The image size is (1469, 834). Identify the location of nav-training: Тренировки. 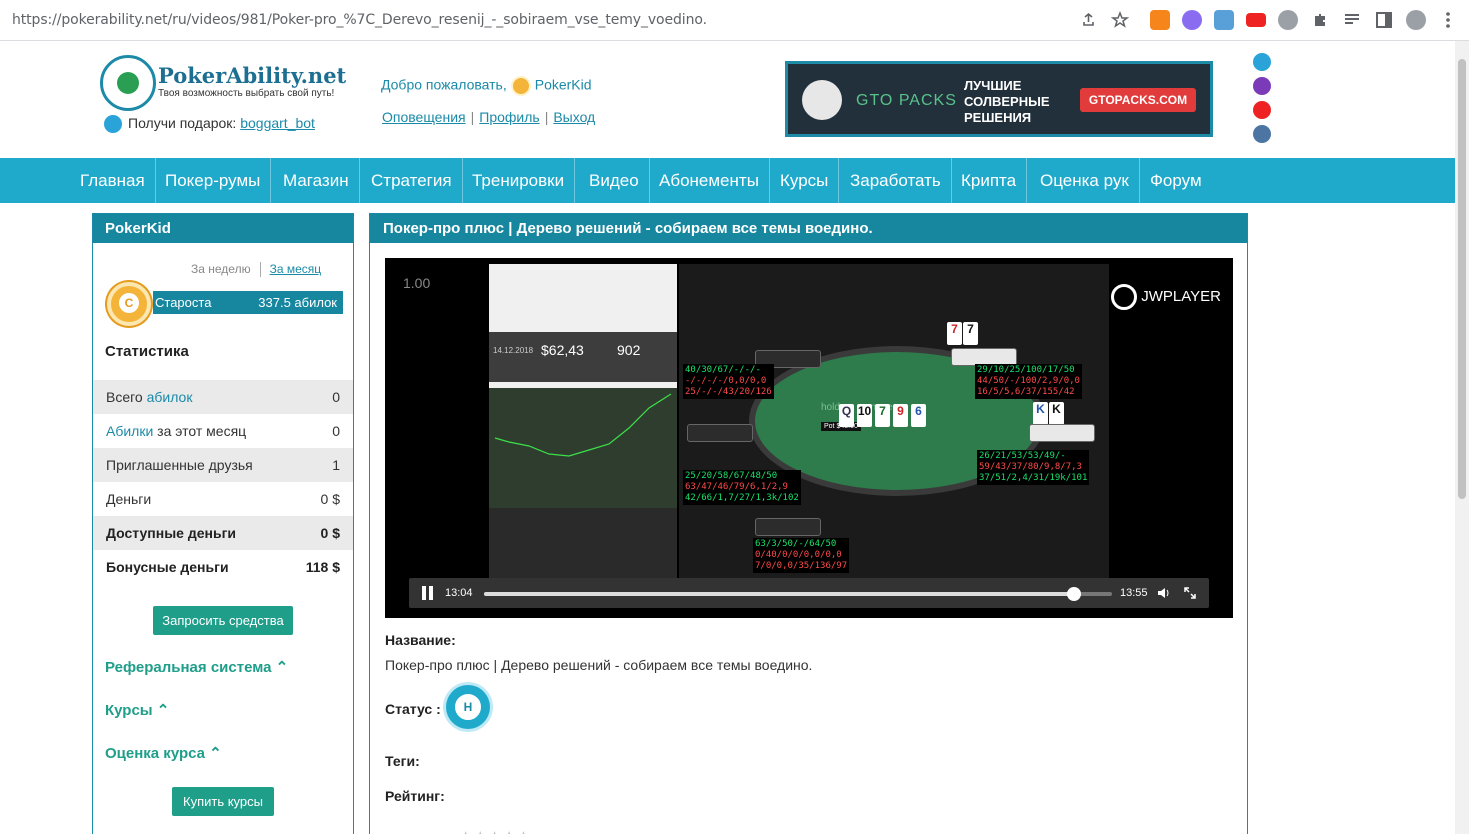
(519, 180).